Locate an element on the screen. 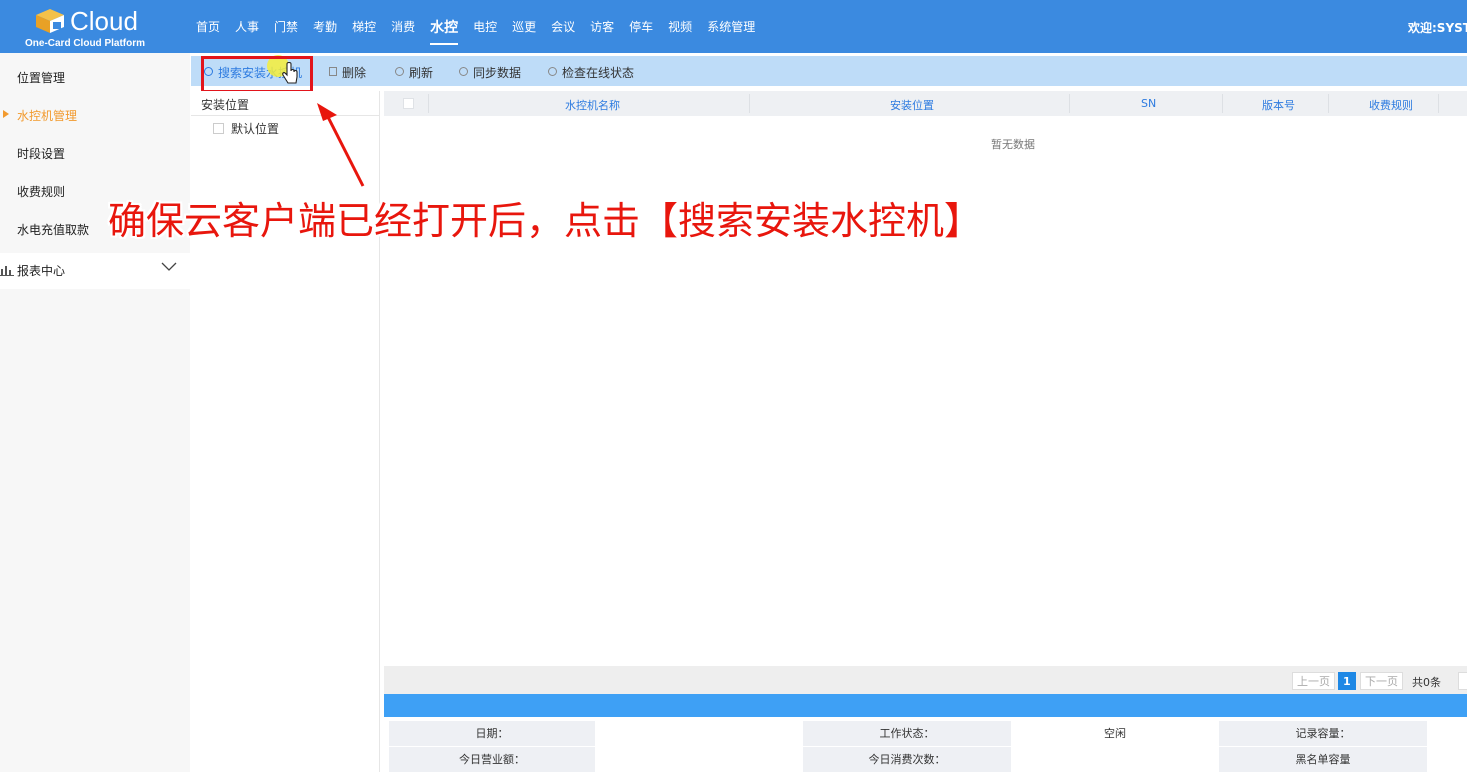 This screenshot has height=772, width=1467. sync-data-button: 同步数据 is located at coordinates (490, 72).